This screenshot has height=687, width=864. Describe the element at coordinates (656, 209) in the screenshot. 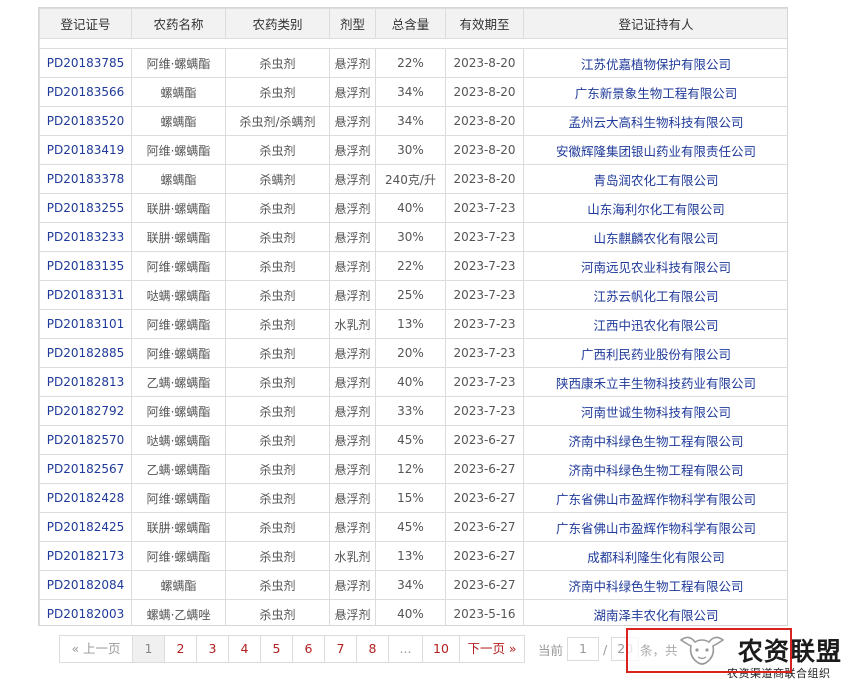

I see `cert-holder-link: 山东海利尔化工有限公司` at that location.